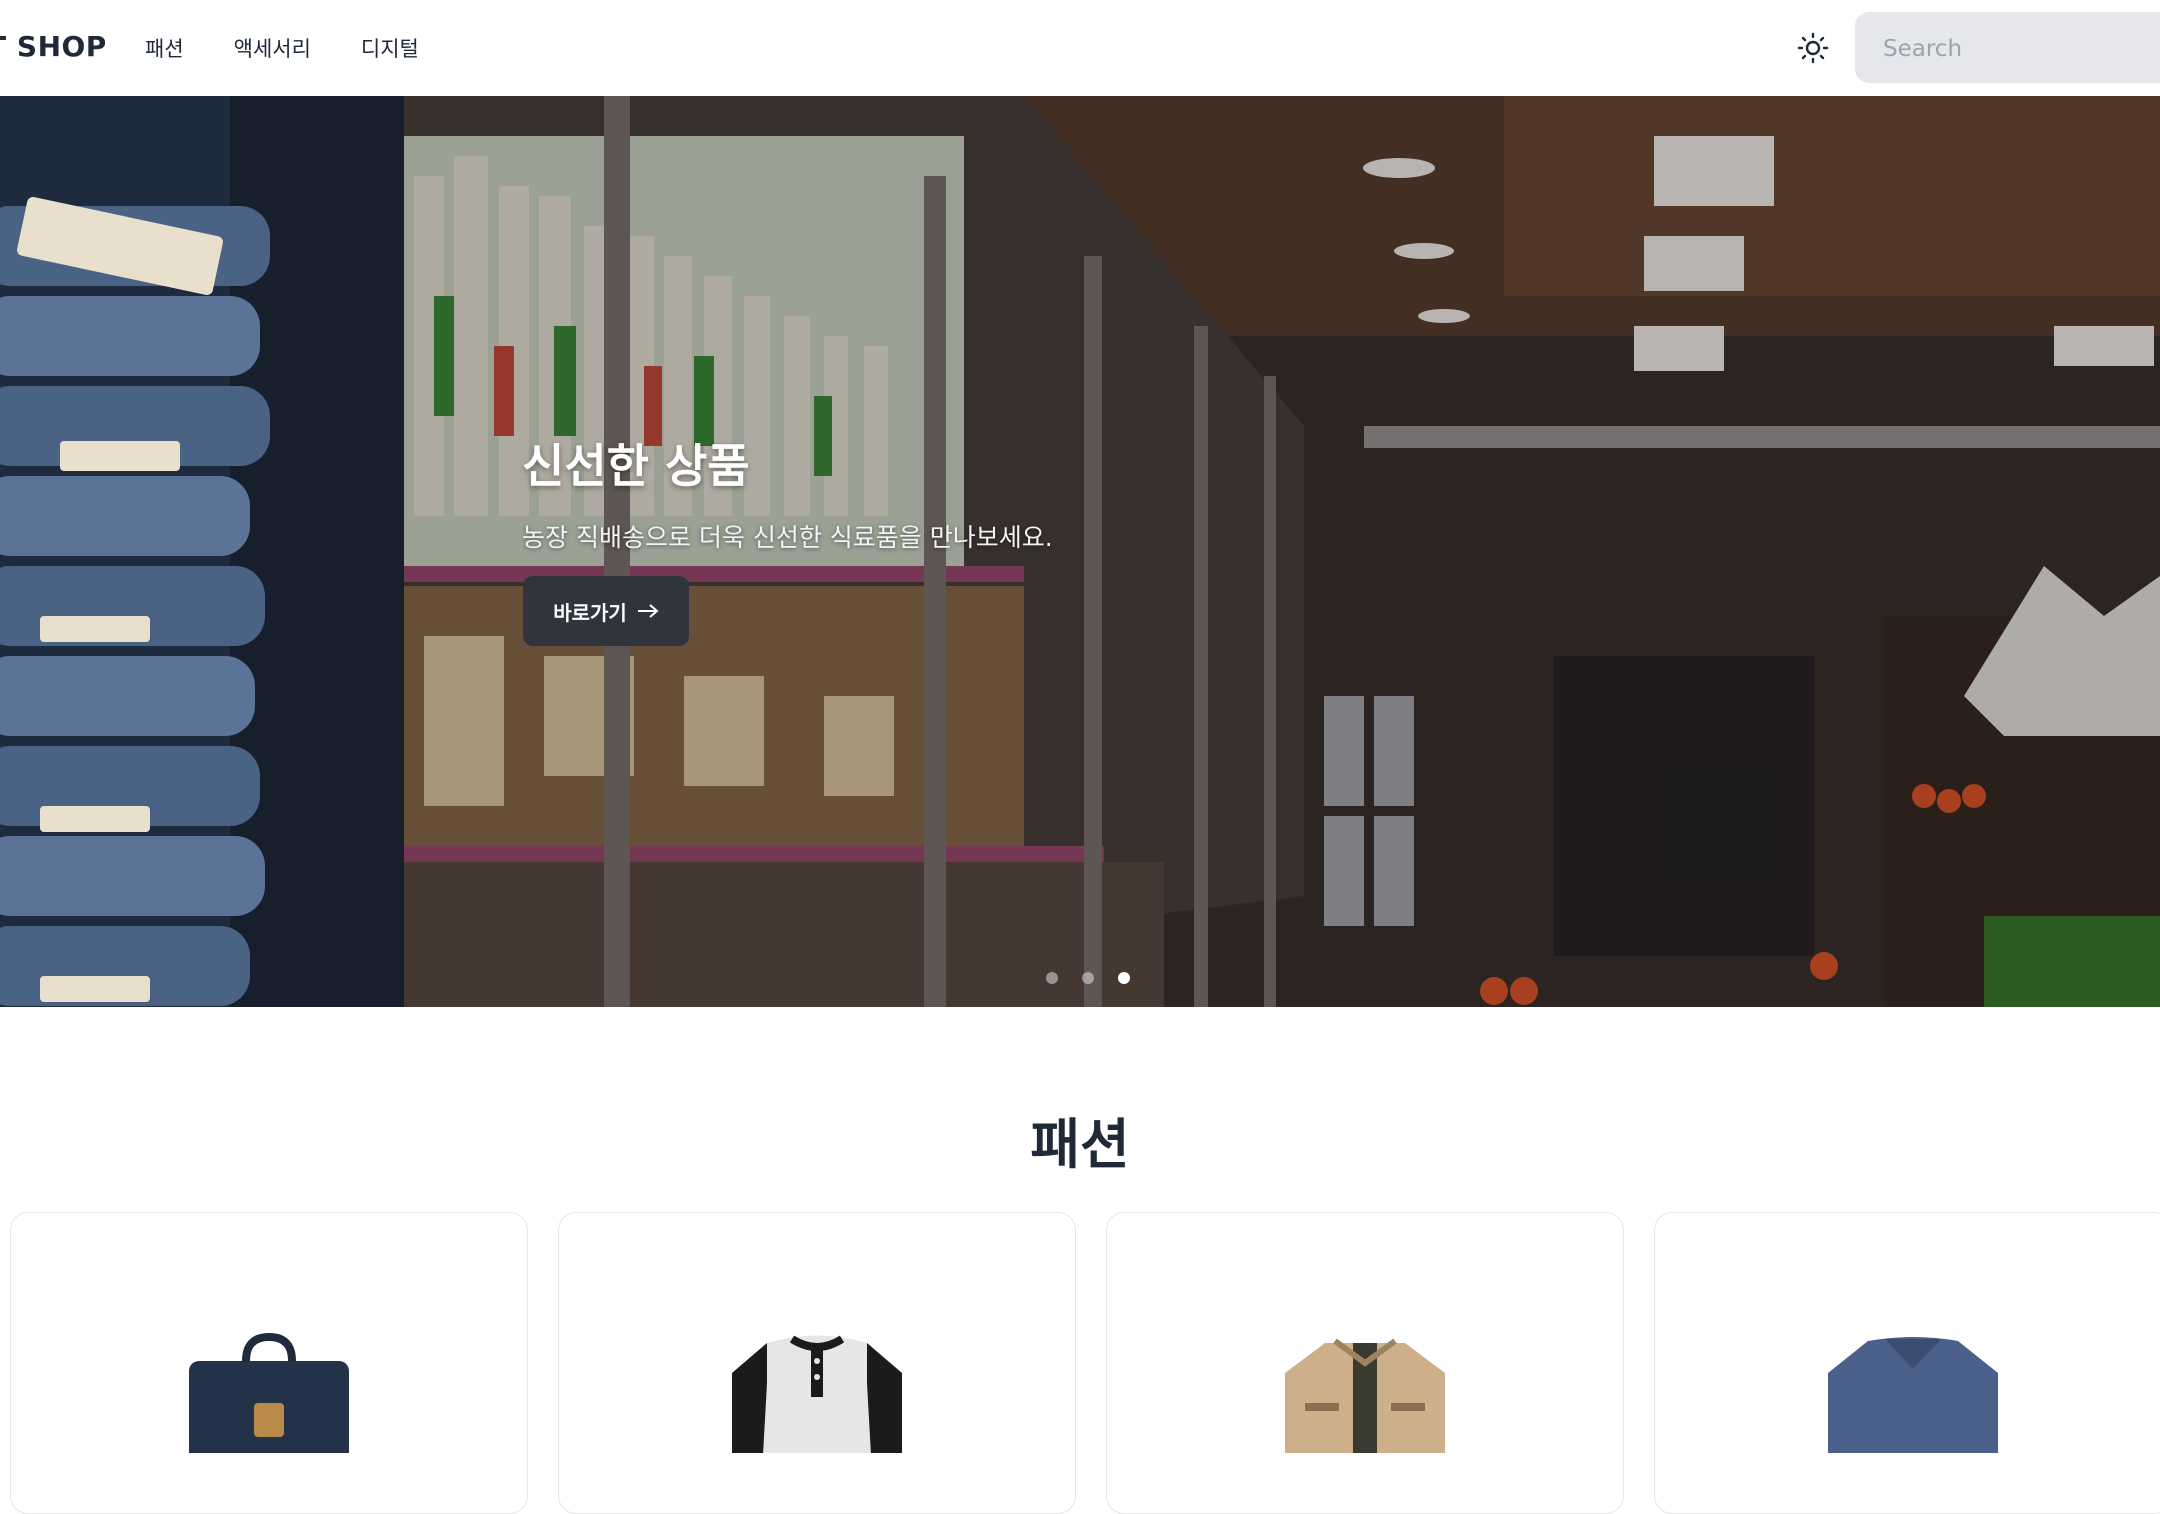  What do you see at coordinates (636, 466) in the screenshot?
I see `hero-title: 신선한 상품` at bounding box center [636, 466].